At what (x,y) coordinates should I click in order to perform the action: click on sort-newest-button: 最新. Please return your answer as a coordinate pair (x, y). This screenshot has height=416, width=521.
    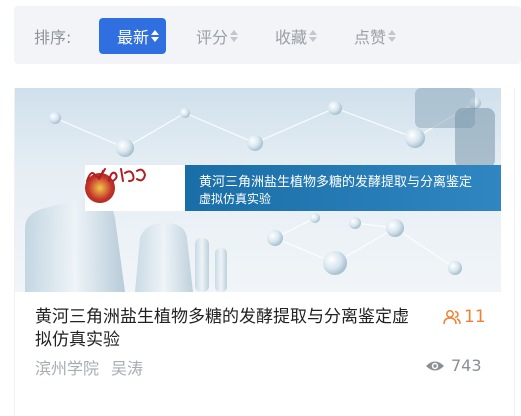
    Looking at the image, I should click on (133, 36).